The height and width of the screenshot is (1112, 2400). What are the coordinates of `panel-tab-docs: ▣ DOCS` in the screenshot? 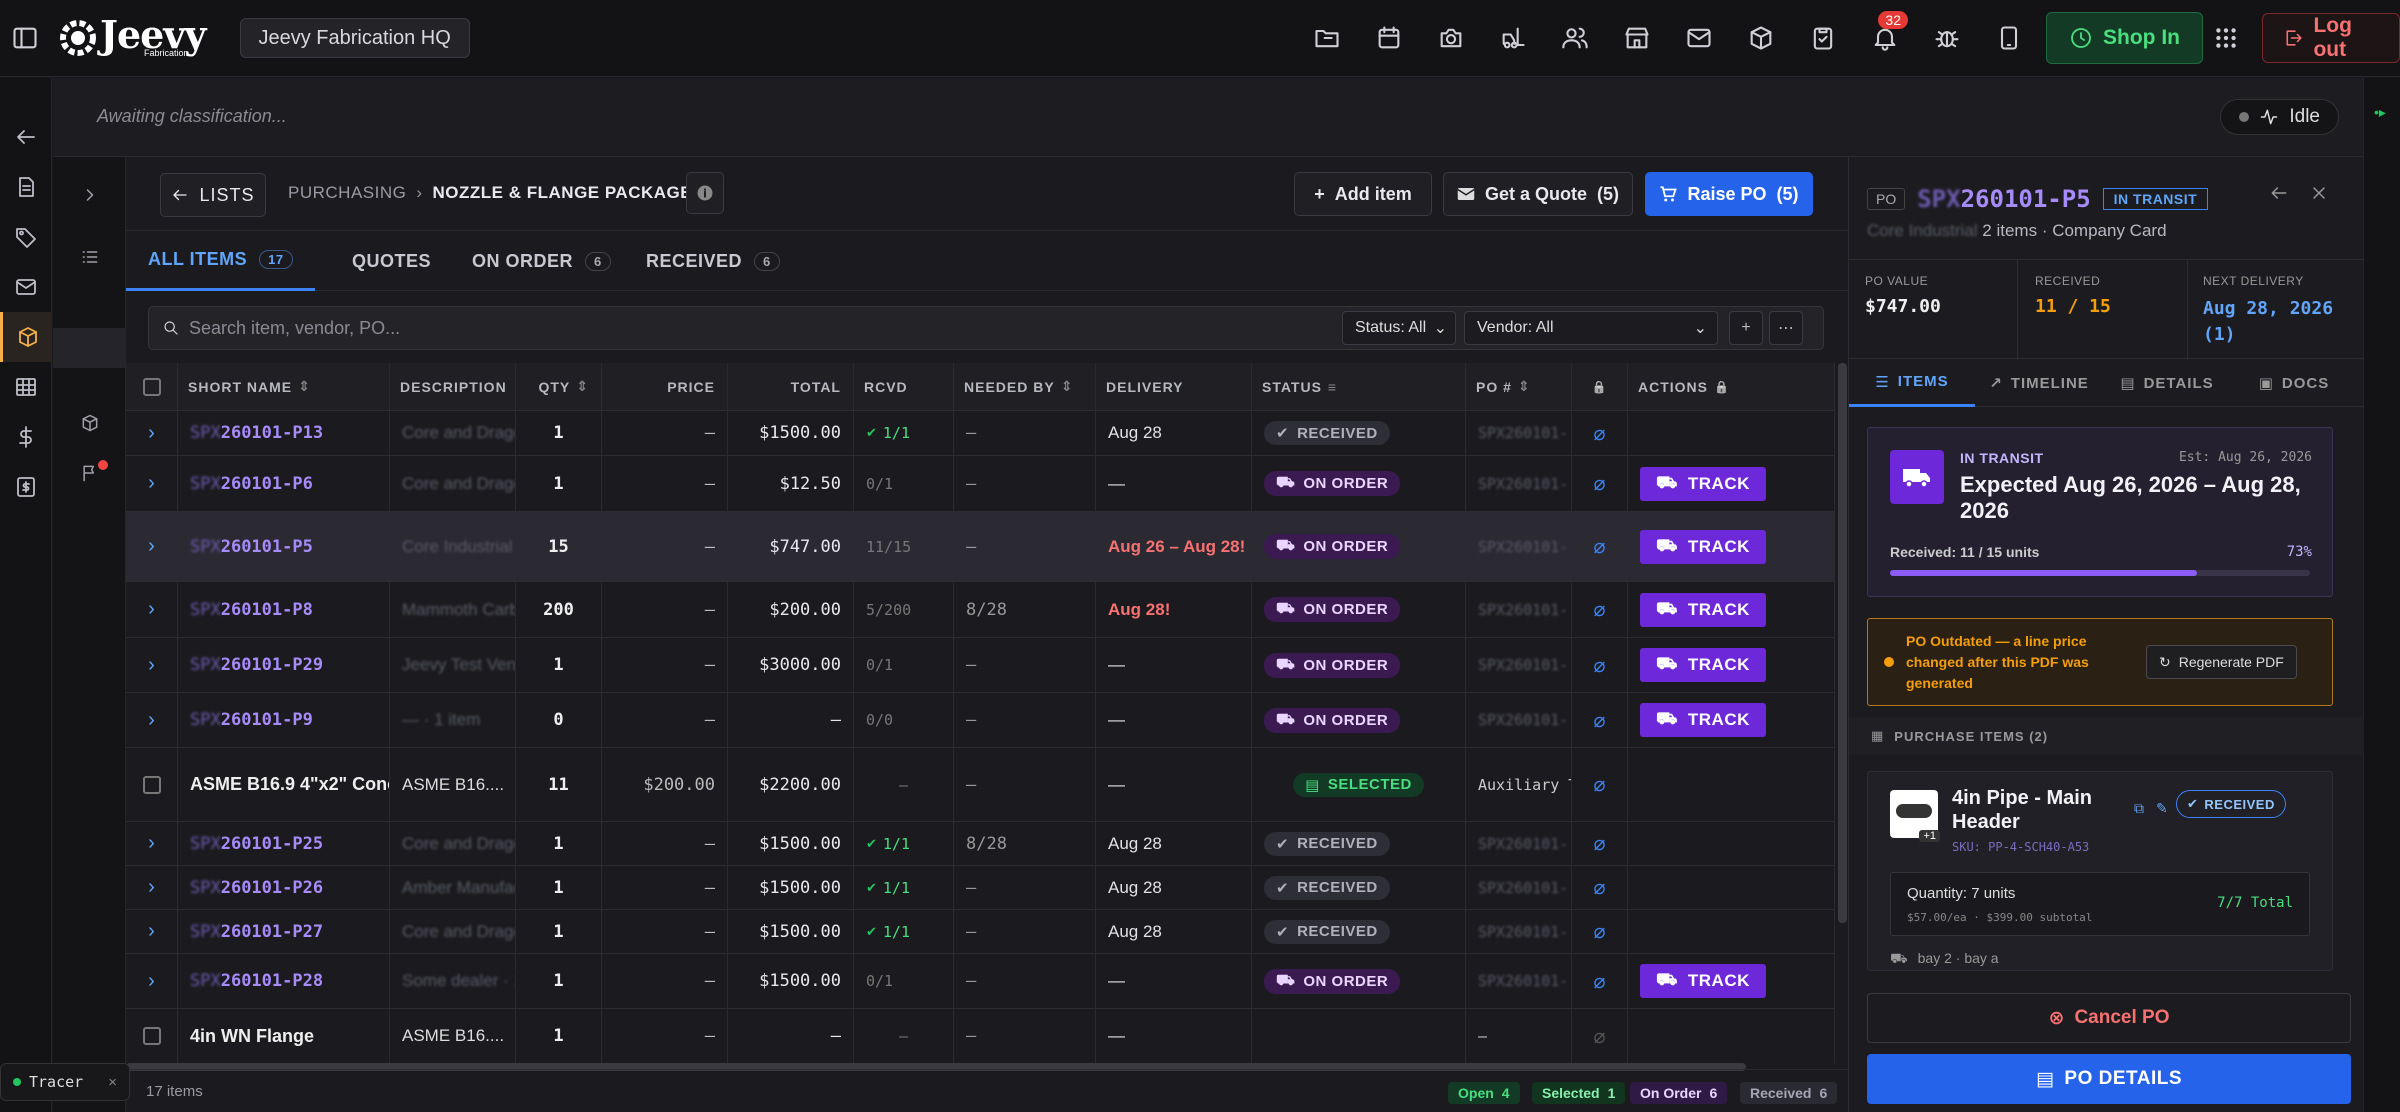 It's located at (2294, 383).